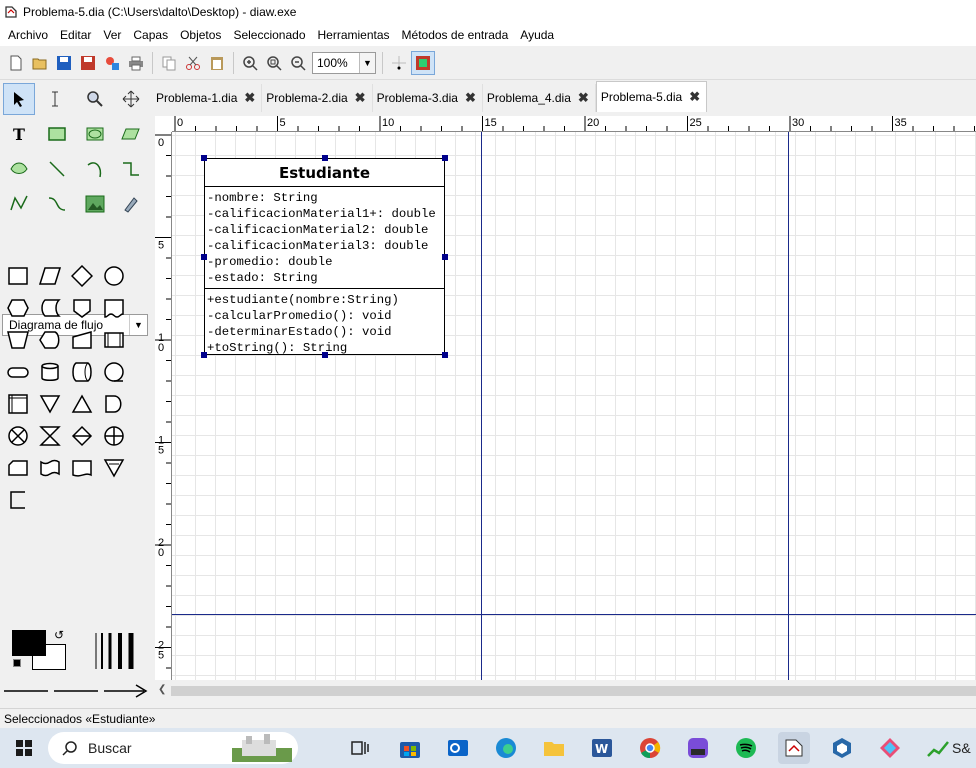 The image size is (976, 768). What do you see at coordinates (529, 98) in the screenshot?
I see `tab-label: Problema_4.dia` at bounding box center [529, 98].